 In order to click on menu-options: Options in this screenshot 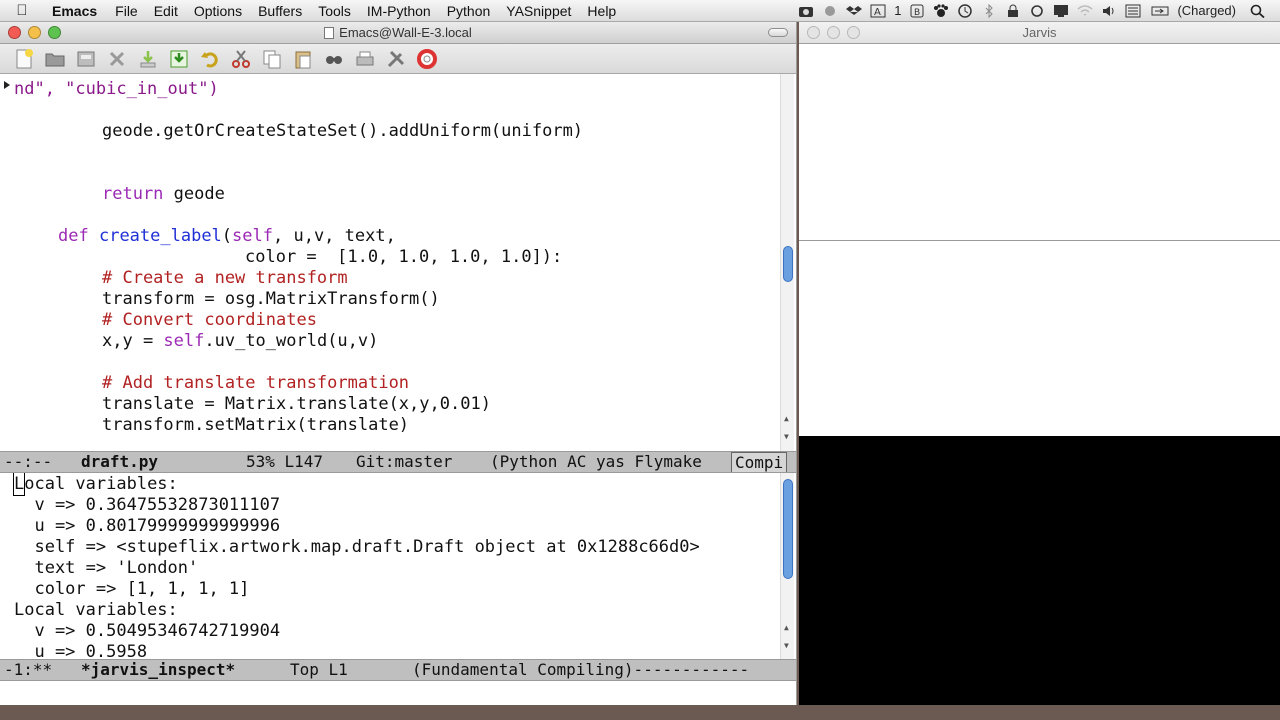, I will do `click(218, 11)`.